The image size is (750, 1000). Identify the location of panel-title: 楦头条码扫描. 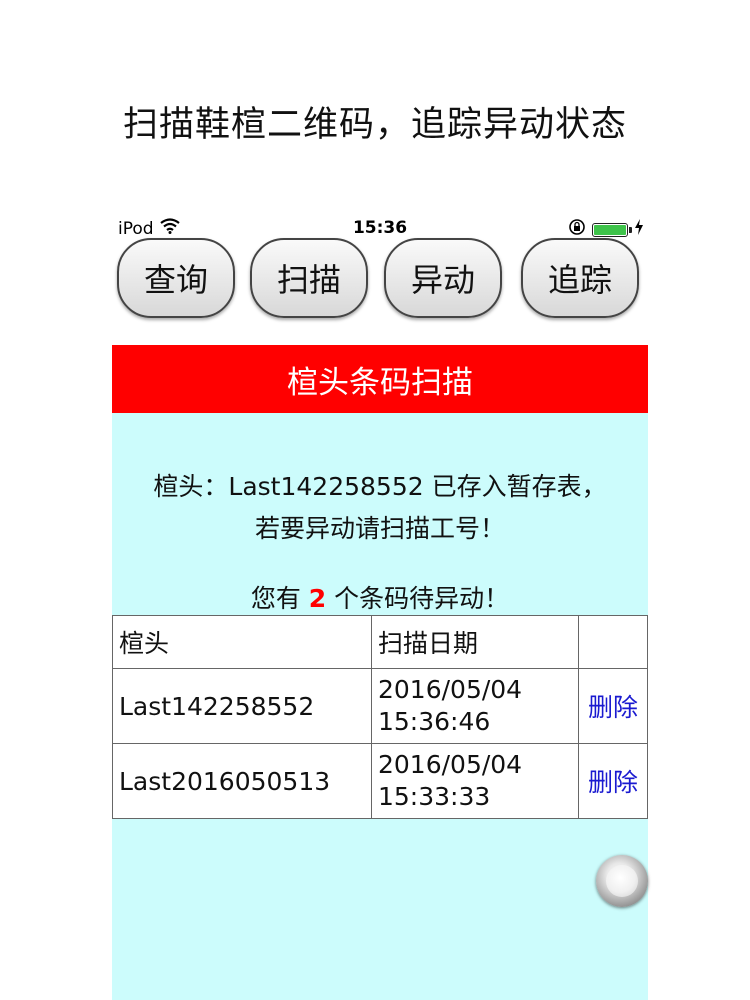
(380, 379).